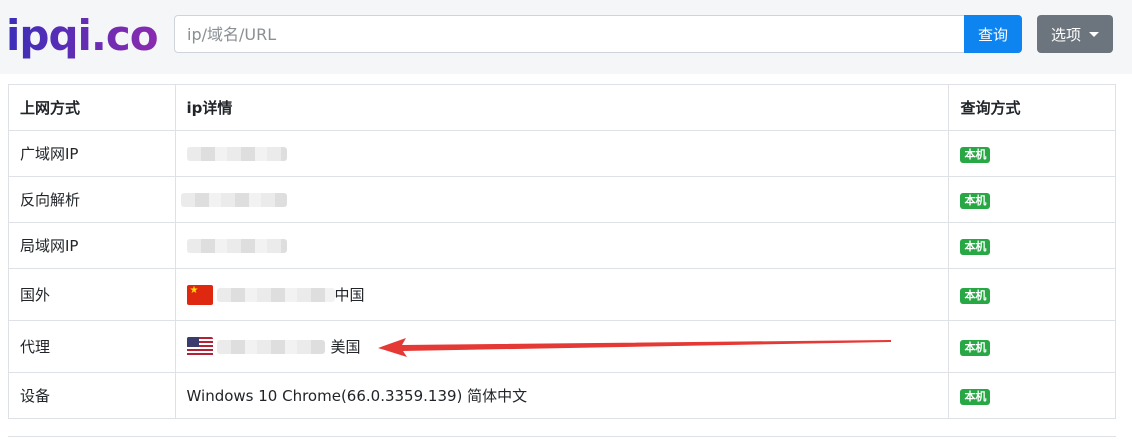  I want to click on table-row: 局域网IP 本机, so click(562, 245).